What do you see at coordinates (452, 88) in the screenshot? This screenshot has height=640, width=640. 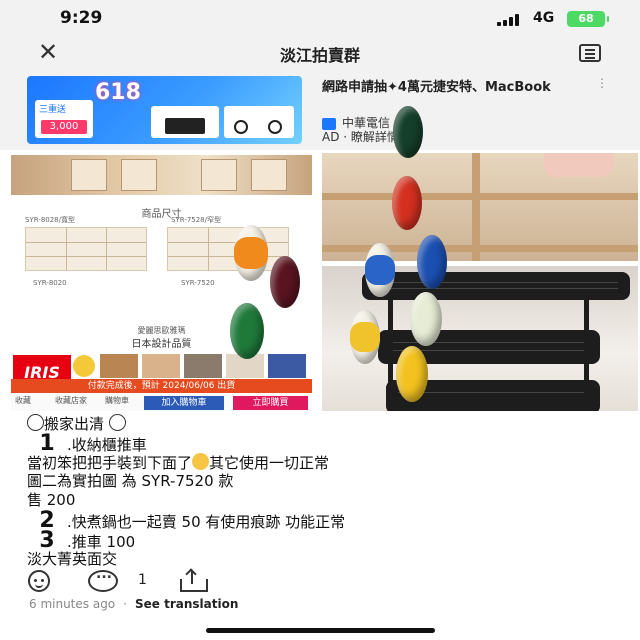 I see `ad-title: 網路申請抽✦4萬元捷安特、MacBook` at bounding box center [452, 88].